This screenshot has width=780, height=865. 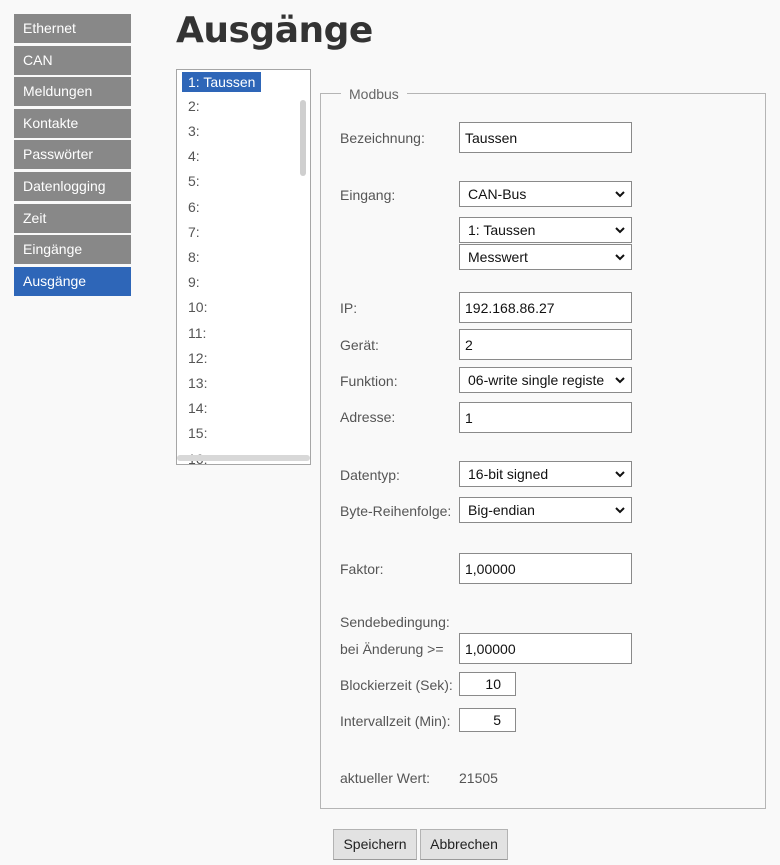 I want to click on horizontal-scrollbar, so click(x=243, y=458).